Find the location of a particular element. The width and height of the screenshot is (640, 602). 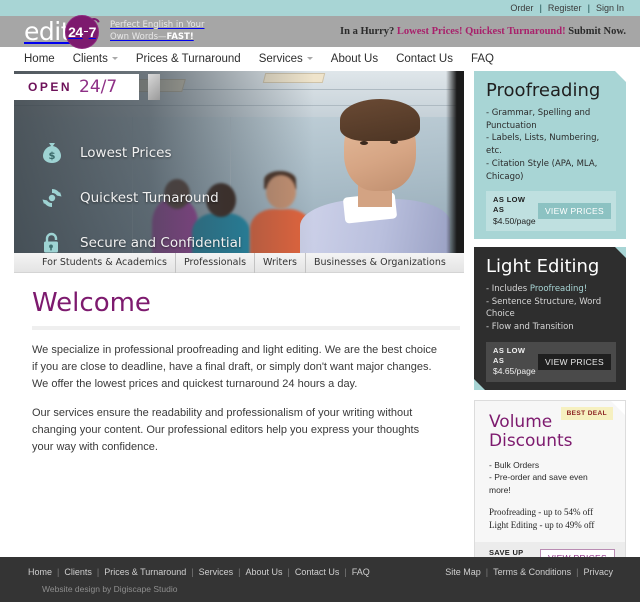

hero-feature-label: Secure and Confidential is located at coordinates (161, 243).